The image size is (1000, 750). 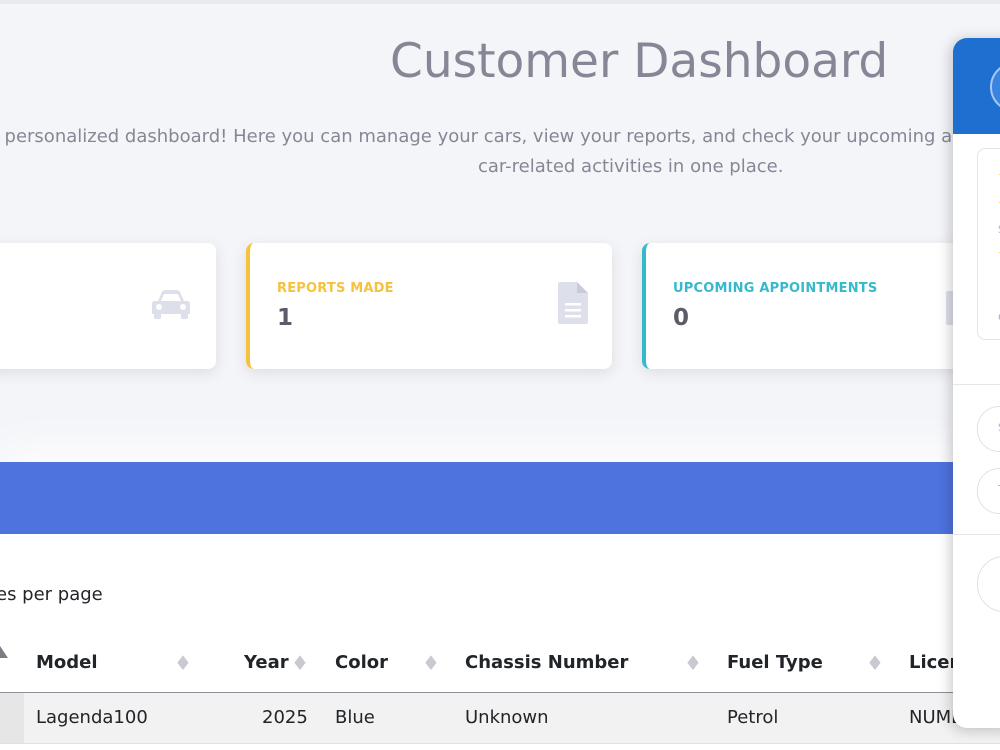 What do you see at coordinates (361, 662) in the screenshot?
I see `column-header-color: Color` at bounding box center [361, 662].